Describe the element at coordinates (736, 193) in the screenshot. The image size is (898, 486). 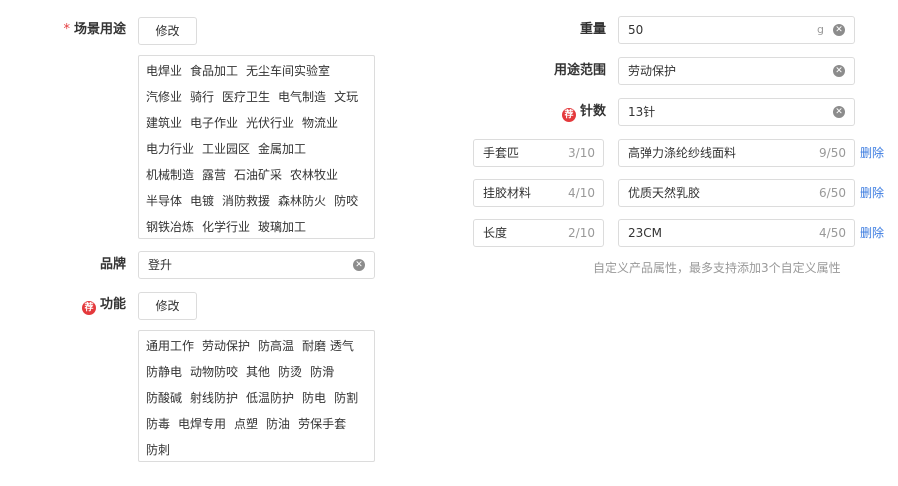
I see `custom-attr-value-field: 优质天然乳胶 6/50` at that location.